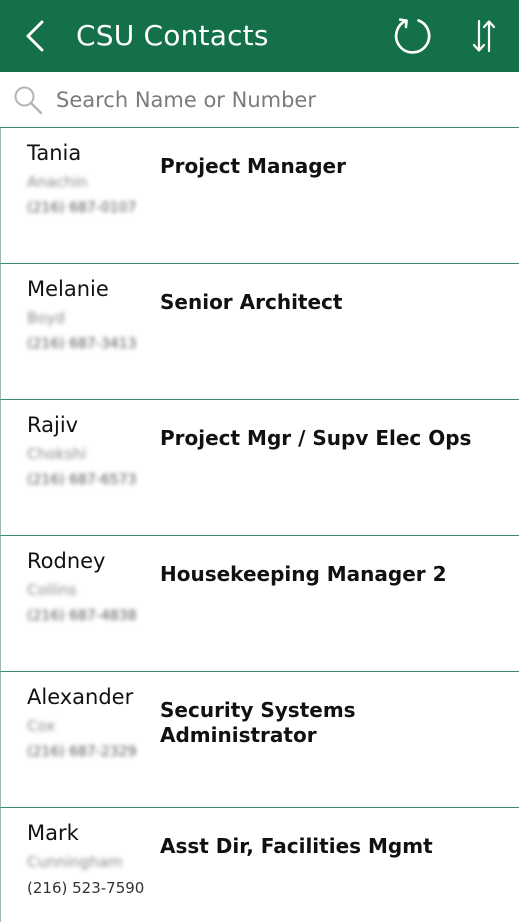 The image size is (519, 922). I want to click on contact-phone: (216) 687-4838, so click(82, 616).